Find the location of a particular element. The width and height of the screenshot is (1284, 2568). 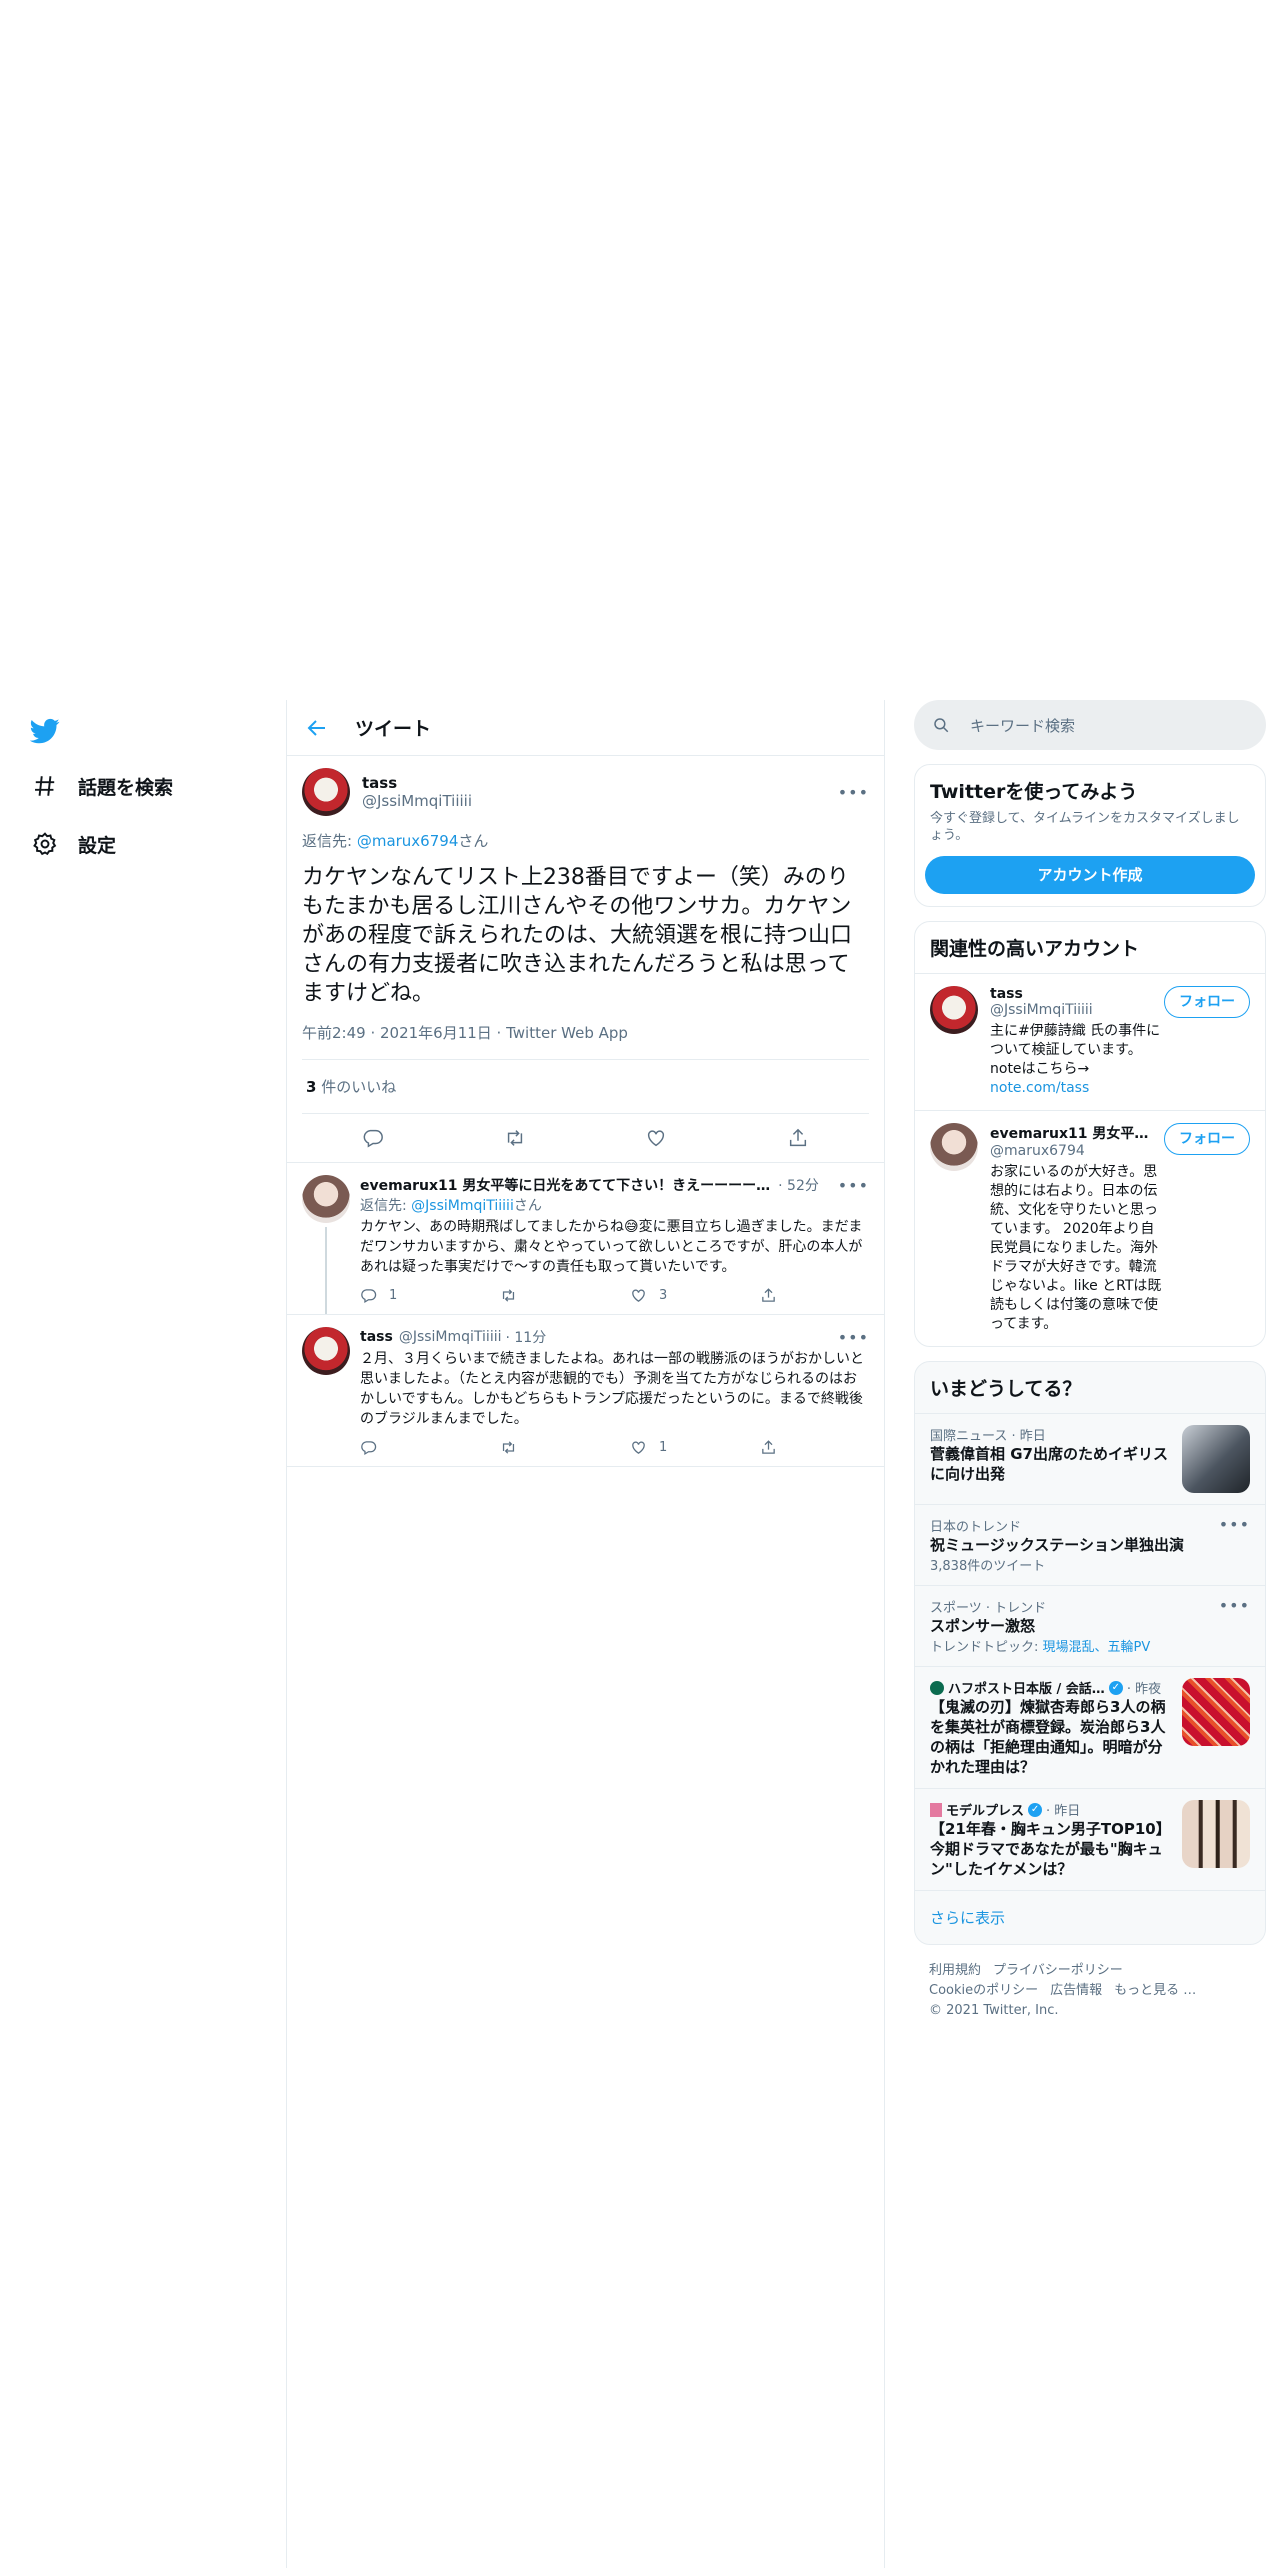

like-button: 3 is located at coordinates (680, 1295).